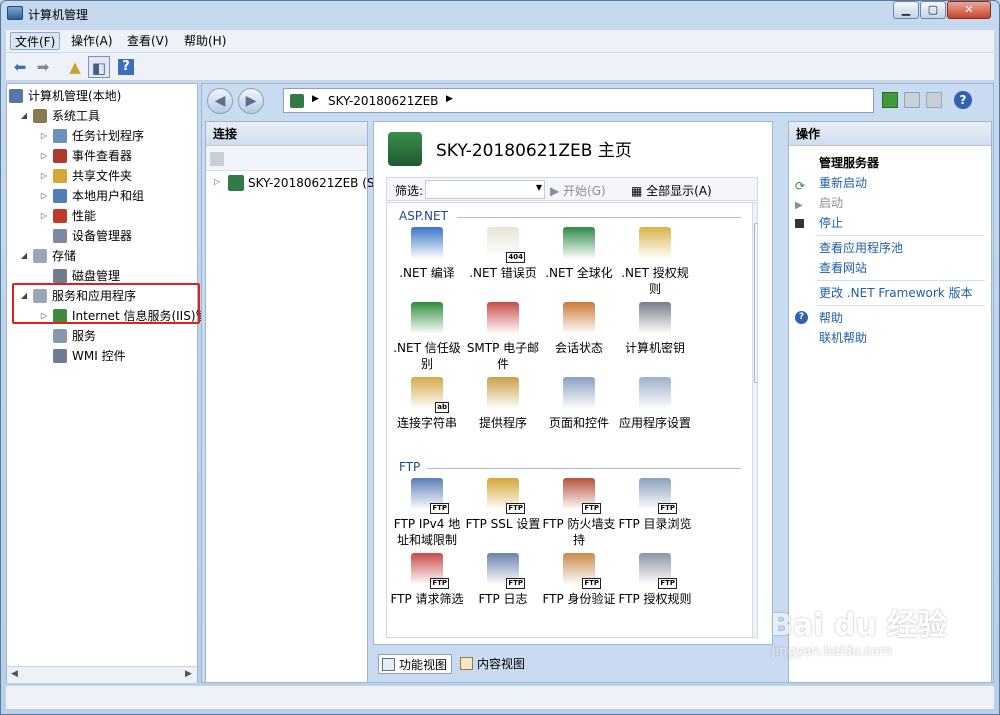  Describe the element at coordinates (755, 303) in the screenshot. I see `scroll-thumb` at that location.